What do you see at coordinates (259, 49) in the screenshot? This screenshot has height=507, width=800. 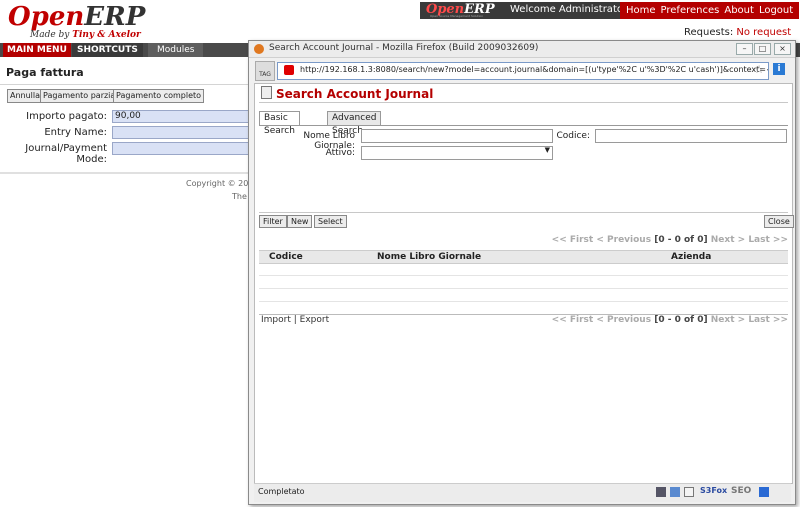 I see `firefox-icon` at bounding box center [259, 49].